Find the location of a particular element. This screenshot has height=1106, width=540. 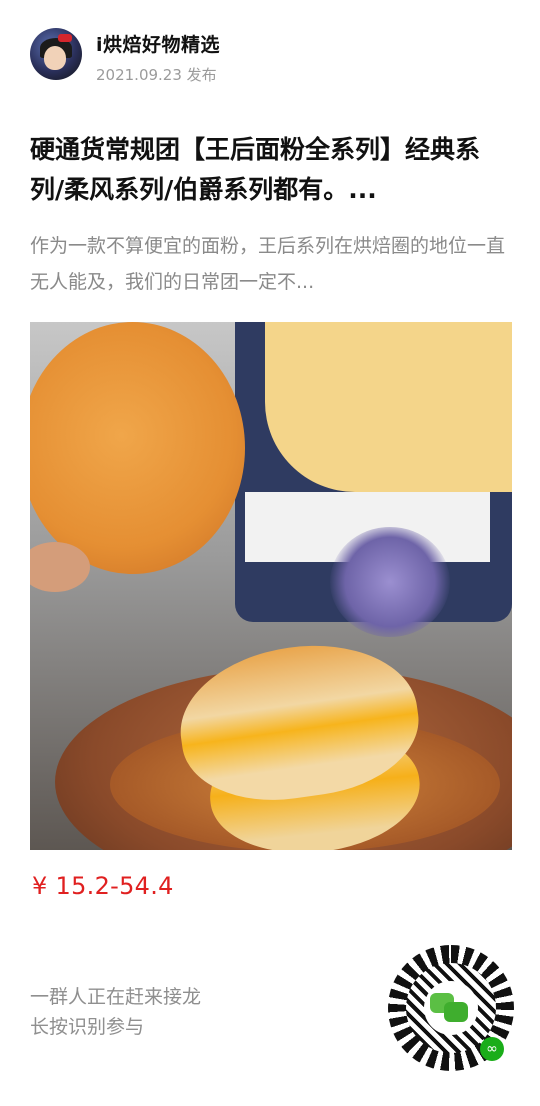

mini-program-qr-code: ∞ is located at coordinates (451, 1008).